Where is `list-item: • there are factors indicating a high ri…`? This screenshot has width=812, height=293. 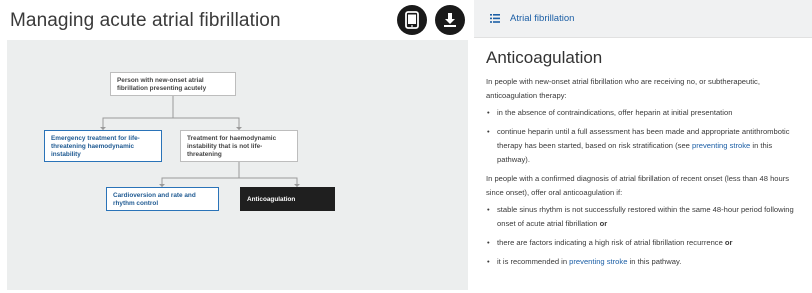
list-item: • there are factors indicating a high ri… is located at coordinates (610, 242).